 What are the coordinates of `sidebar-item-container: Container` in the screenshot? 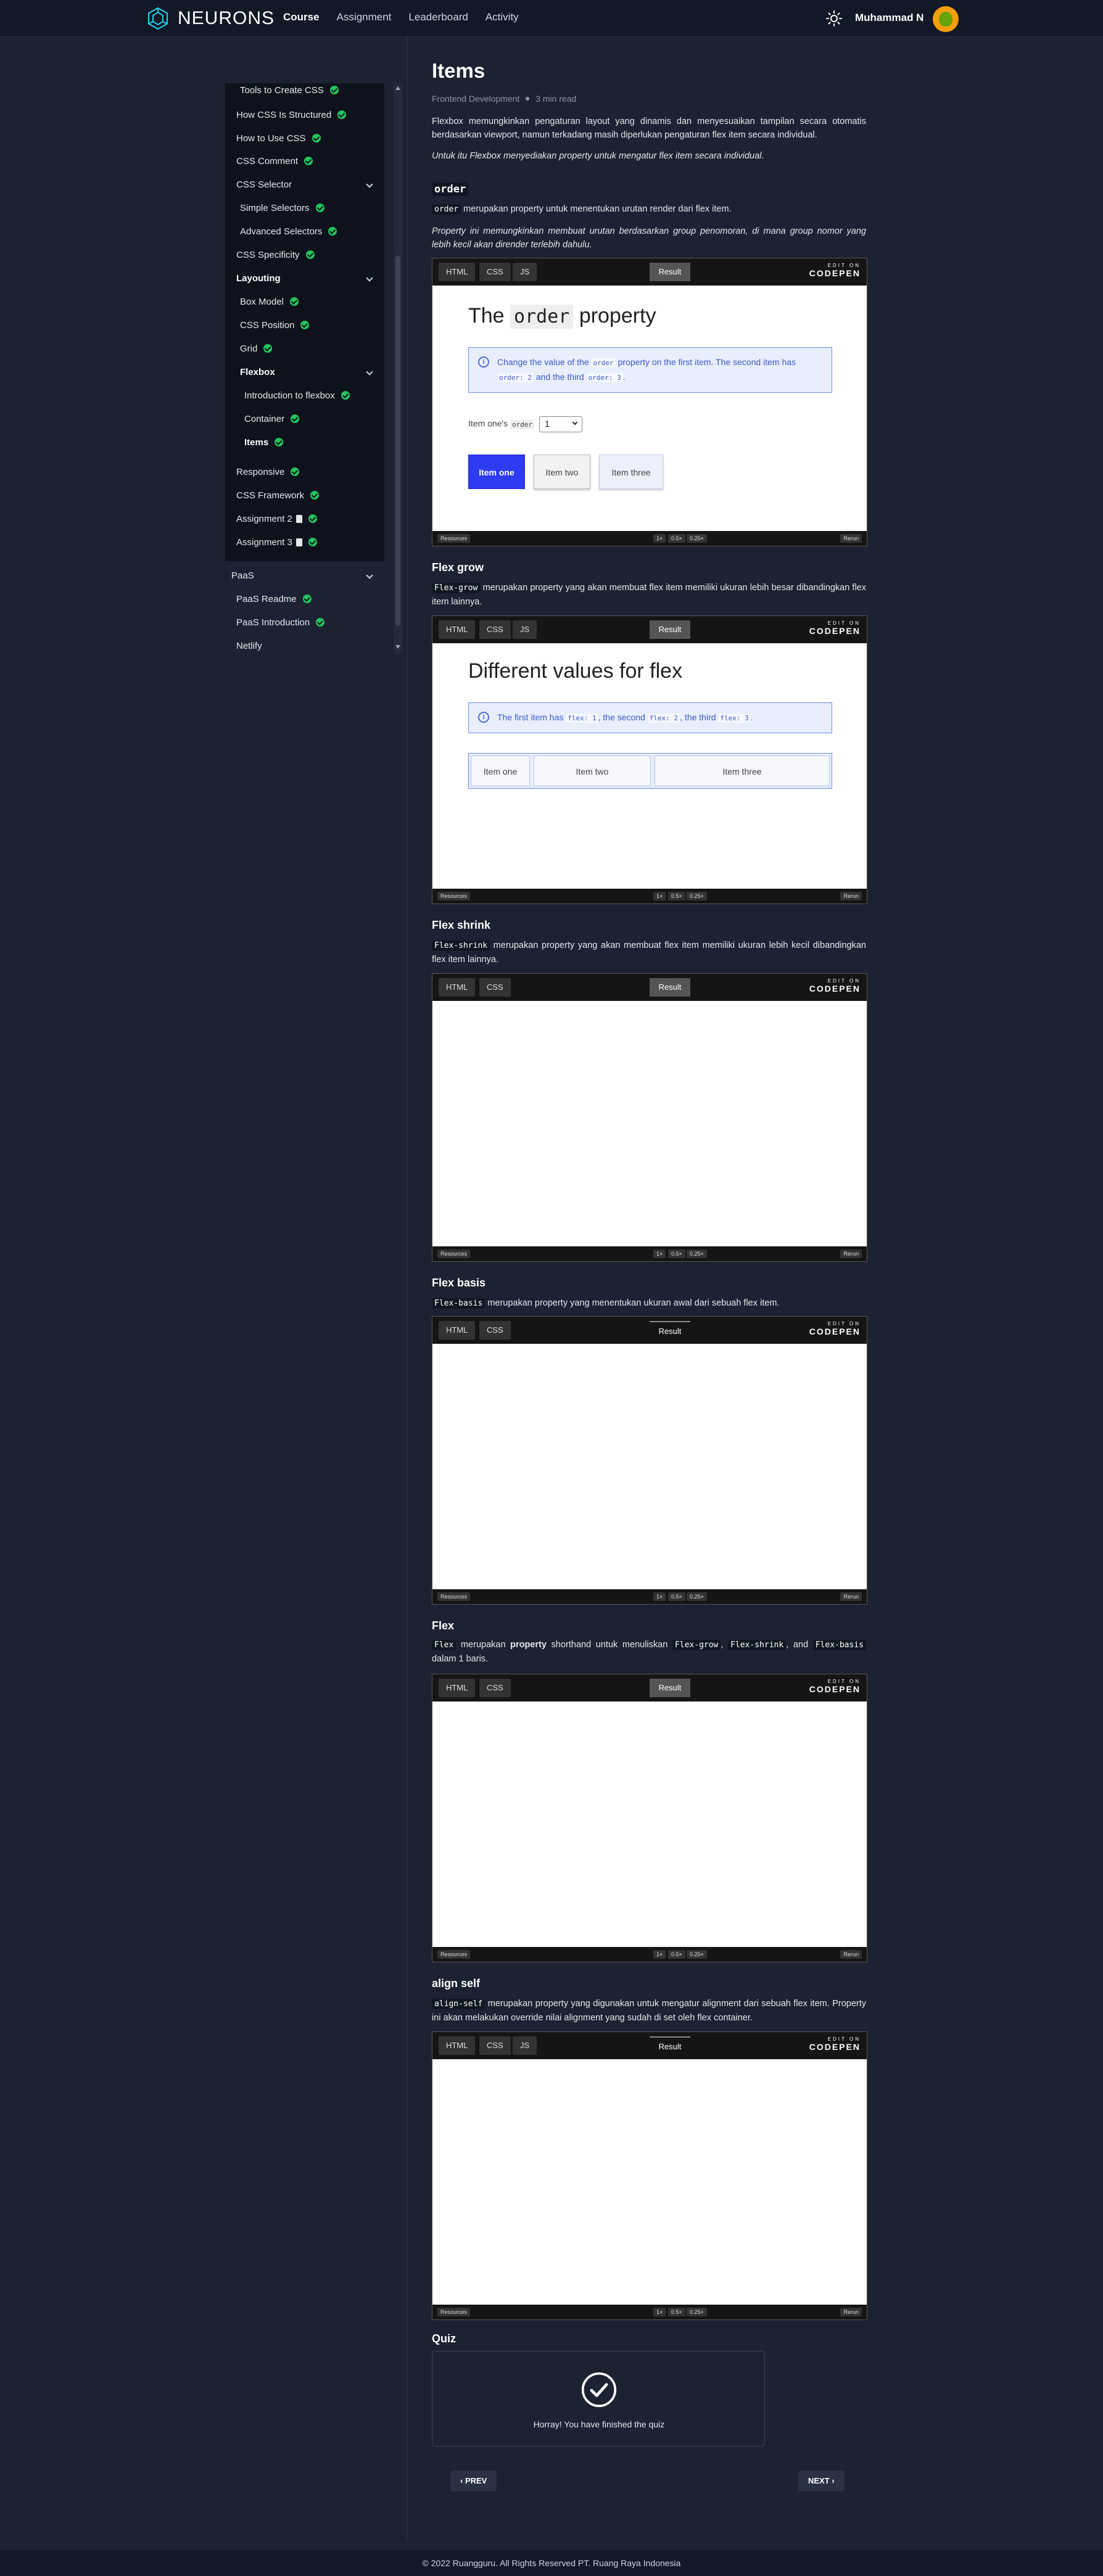 It's located at (272, 419).